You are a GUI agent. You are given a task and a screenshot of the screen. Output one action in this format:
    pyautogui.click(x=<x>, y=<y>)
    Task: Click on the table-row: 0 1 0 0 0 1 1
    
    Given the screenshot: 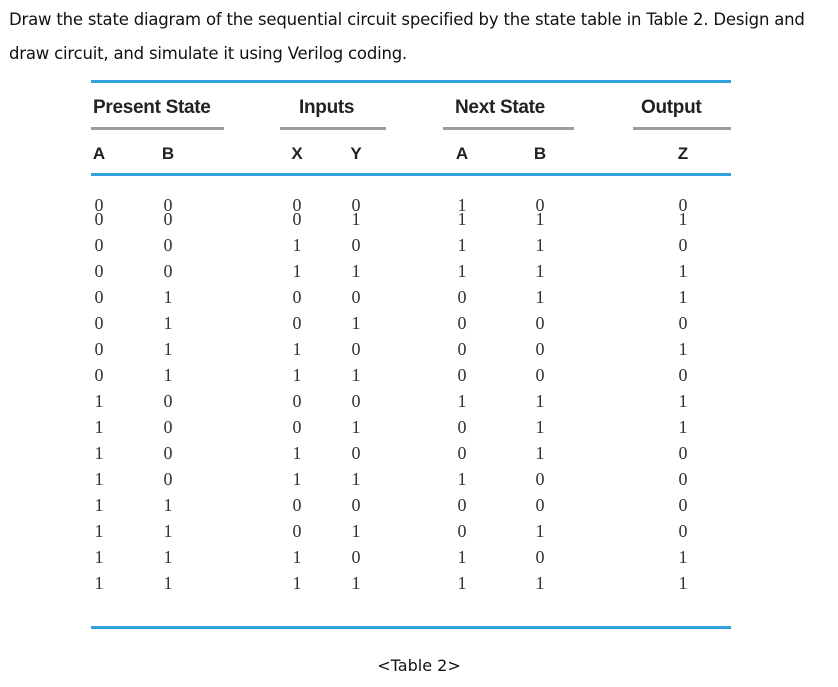 What is the action you would take?
    pyautogui.click(x=411, y=299)
    